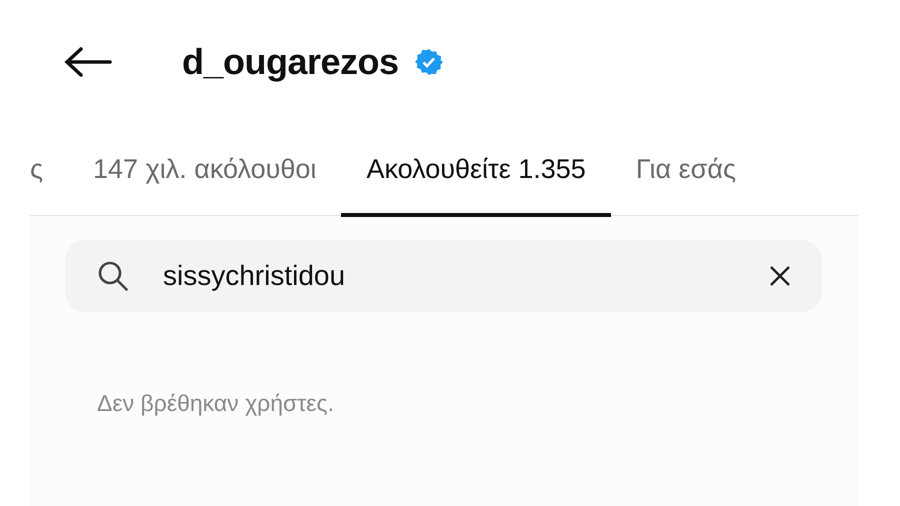 This screenshot has width=900, height=506. What do you see at coordinates (205, 171) in the screenshot?
I see `tab: 147 χιλ. ακόλουθοι` at bounding box center [205, 171].